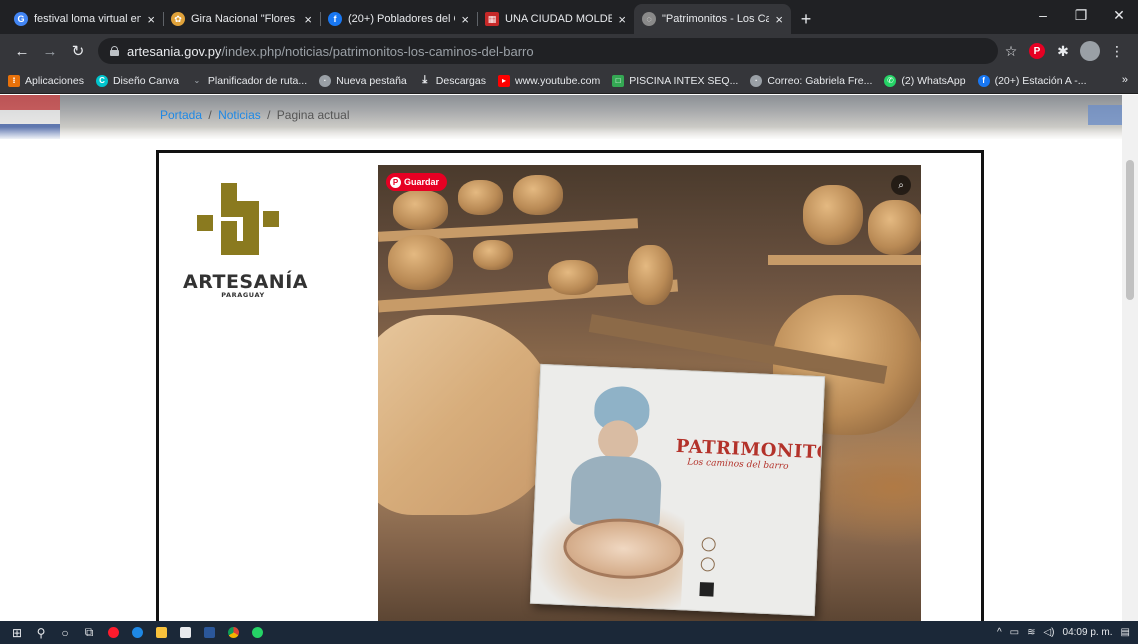 Image resolution: width=1138 pixels, height=644 pixels. I want to click on window-controls: – ❐ ✕, so click(1081, 15).